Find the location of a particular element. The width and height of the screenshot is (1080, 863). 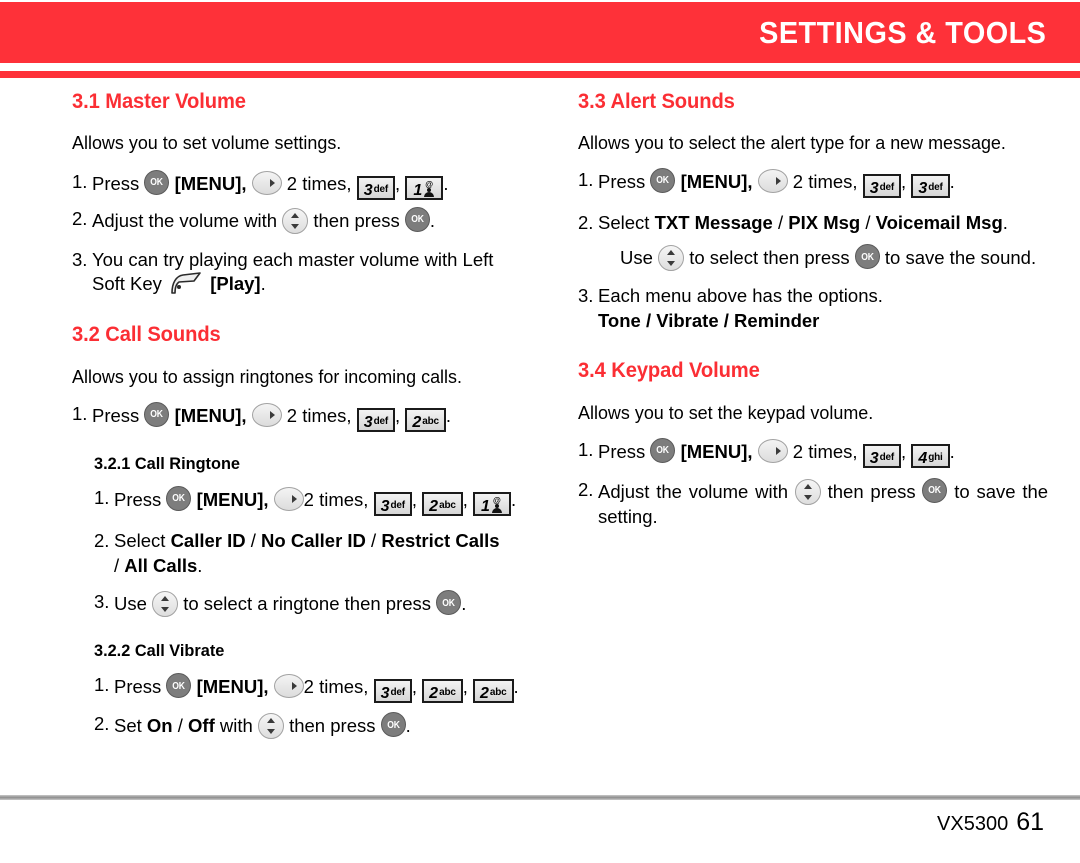

left-soft-key-icon is located at coordinates (186, 283).